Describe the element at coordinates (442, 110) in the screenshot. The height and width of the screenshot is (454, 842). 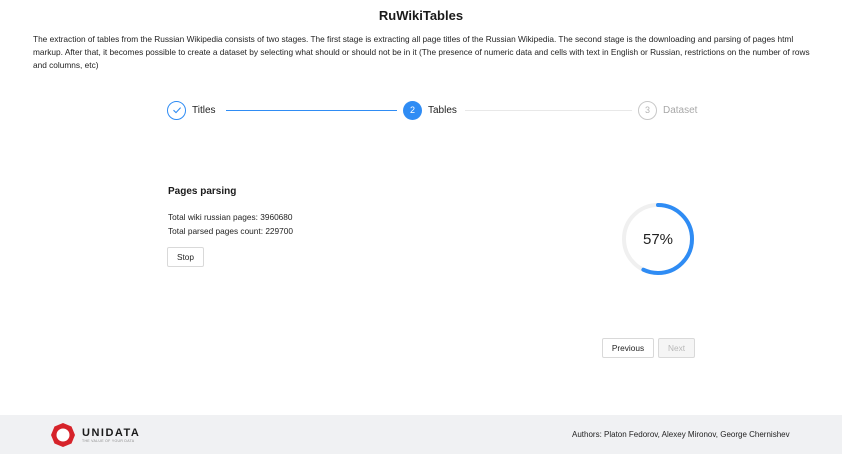
I see `step-label-tables: Tables` at that location.